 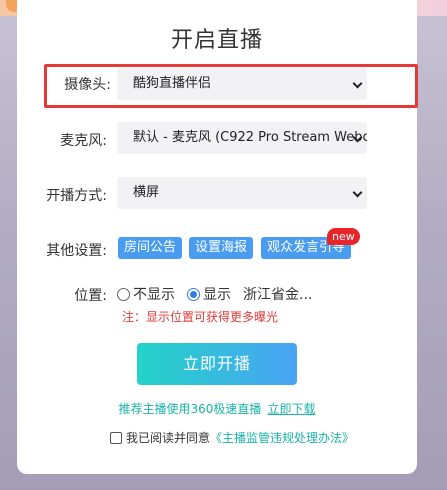 I want to click on microphone-select: 默认 - 麦克风 (C922 Pro Stream Webcam), so click(x=242, y=138).